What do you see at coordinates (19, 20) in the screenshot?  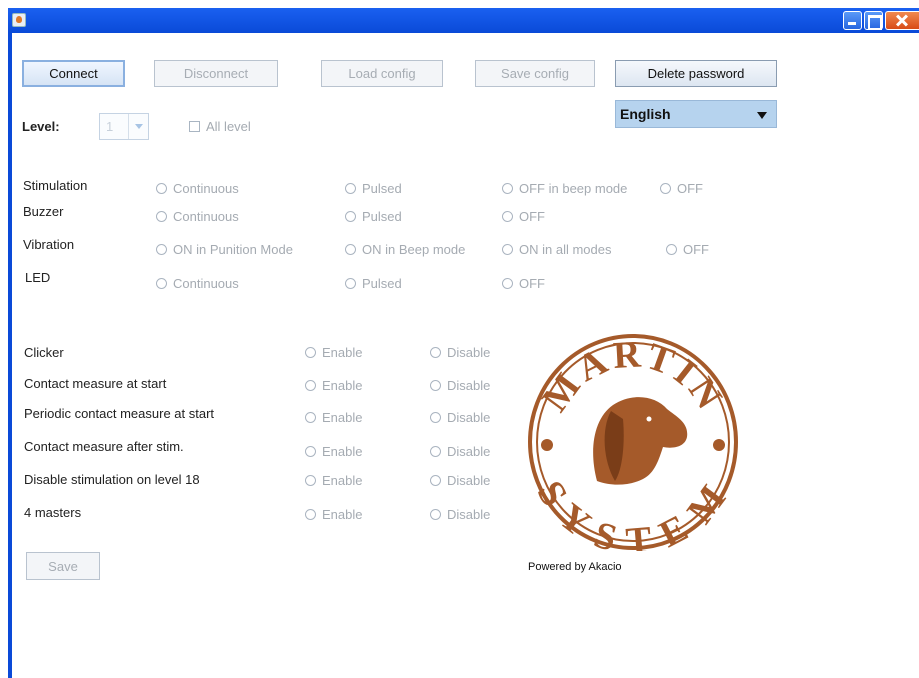 I see `java-app-icon` at bounding box center [19, 20].